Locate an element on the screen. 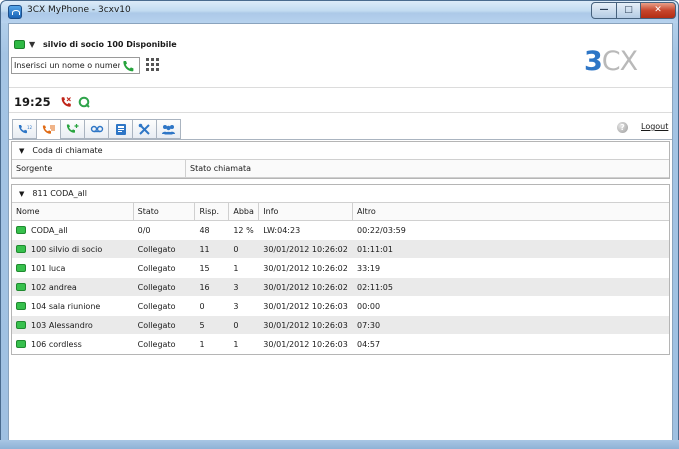 This screenshot has height=449, width=679. tab-dialer: 123 is located at coordinates (24, 129).